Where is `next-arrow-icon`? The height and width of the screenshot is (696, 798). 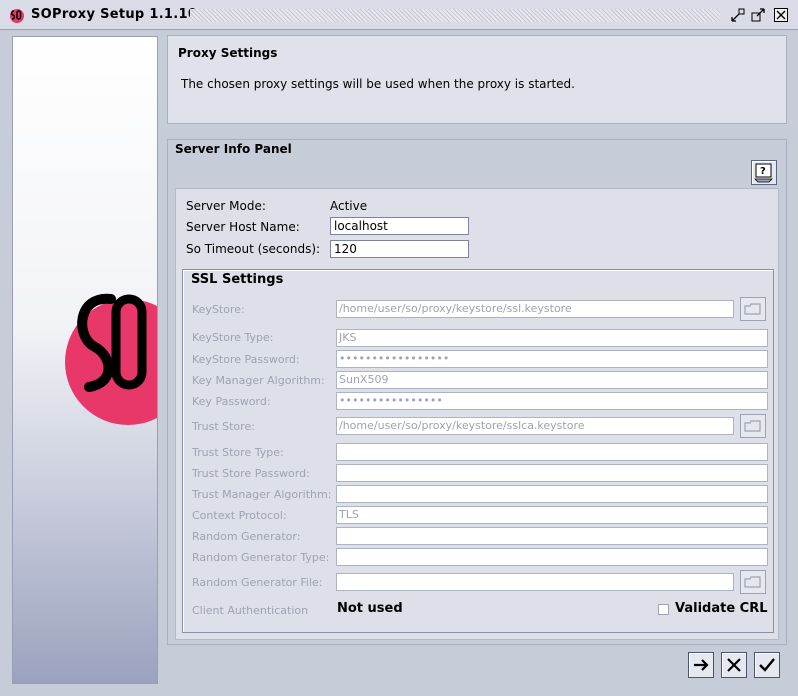
next-arrow-icon is located at coordinates (701, 665).